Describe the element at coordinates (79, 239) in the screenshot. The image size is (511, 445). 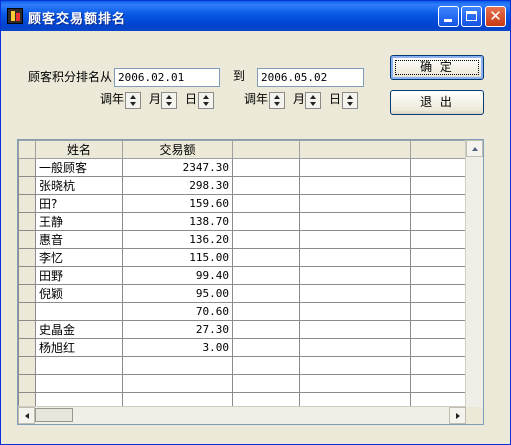
I see `cell-name: 惠音` at that location.